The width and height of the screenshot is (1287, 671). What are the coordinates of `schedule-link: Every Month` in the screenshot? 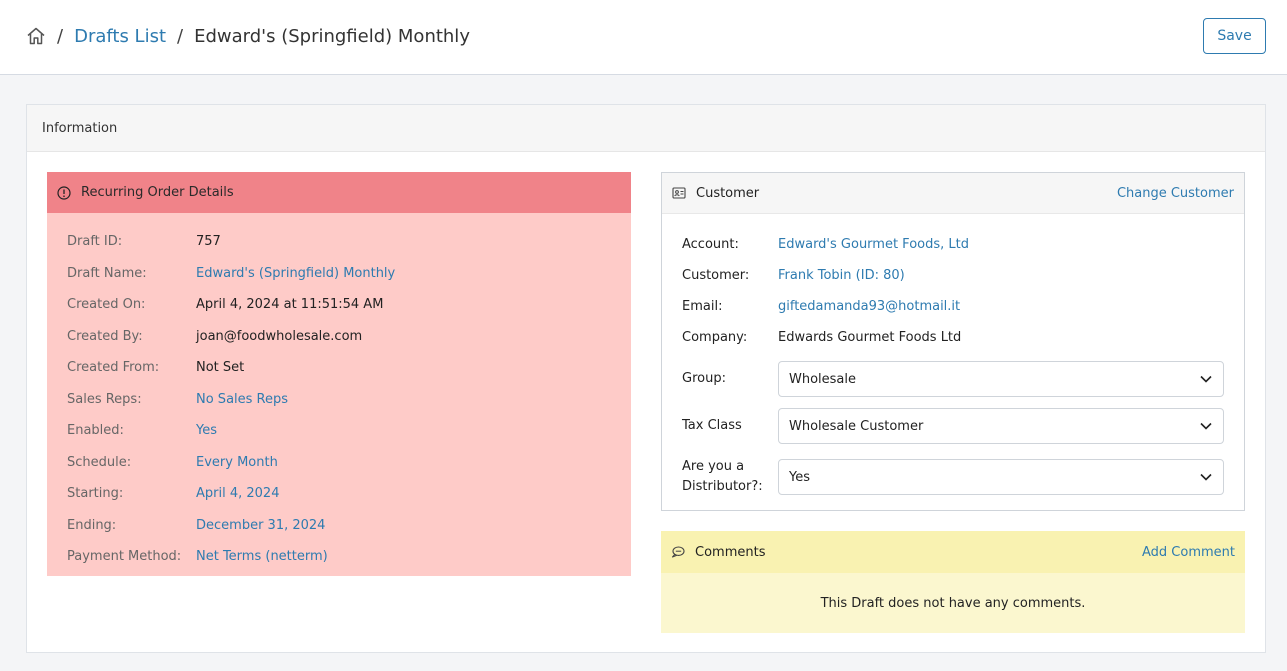 It's located at (237, 462).